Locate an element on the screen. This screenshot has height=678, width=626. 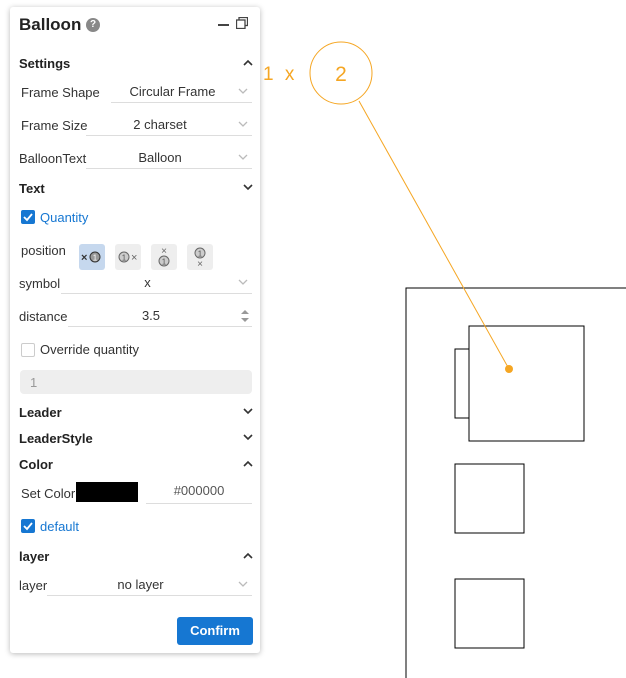
position-top-button: × 1 is located at coordinates (164, 257).